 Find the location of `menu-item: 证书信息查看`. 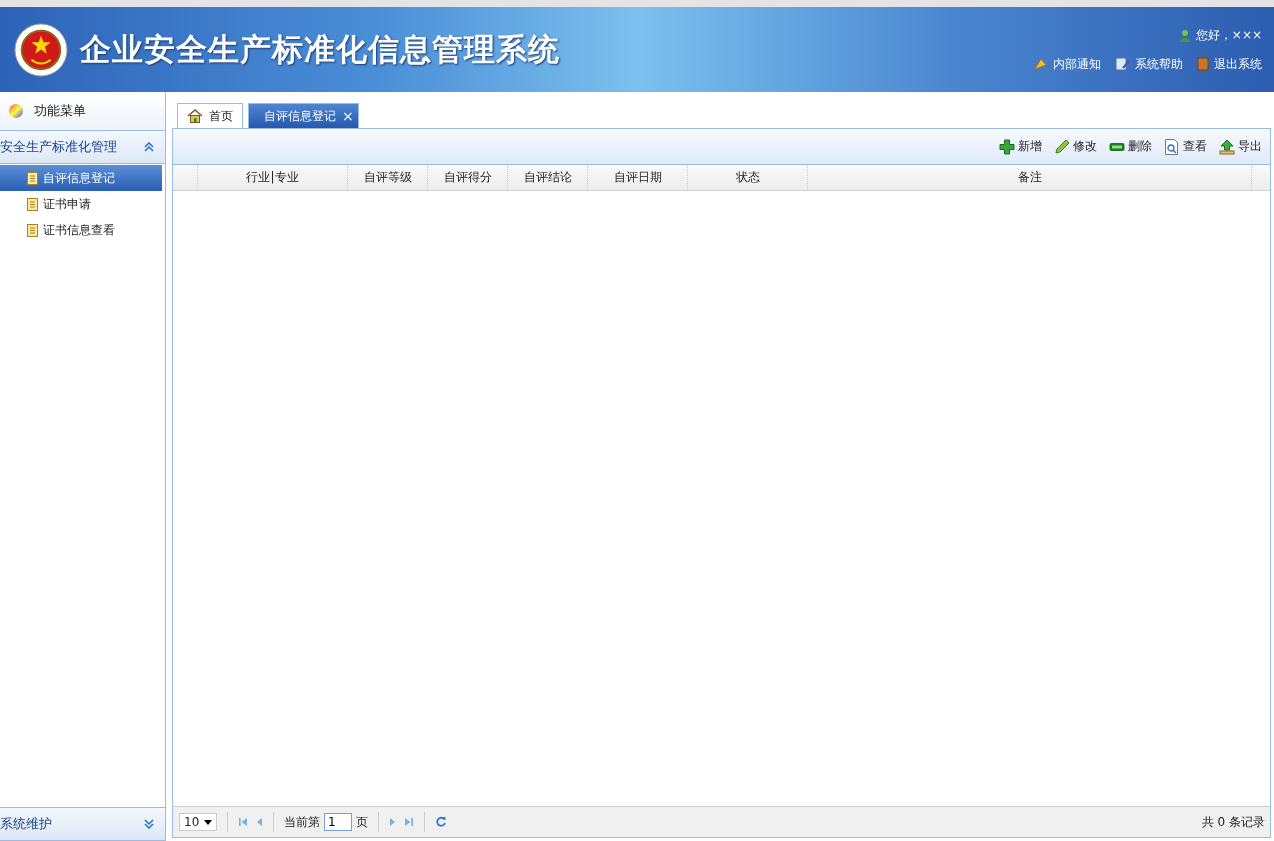

menu-item: 证书信息查看 is located at coordinates (81, 230).